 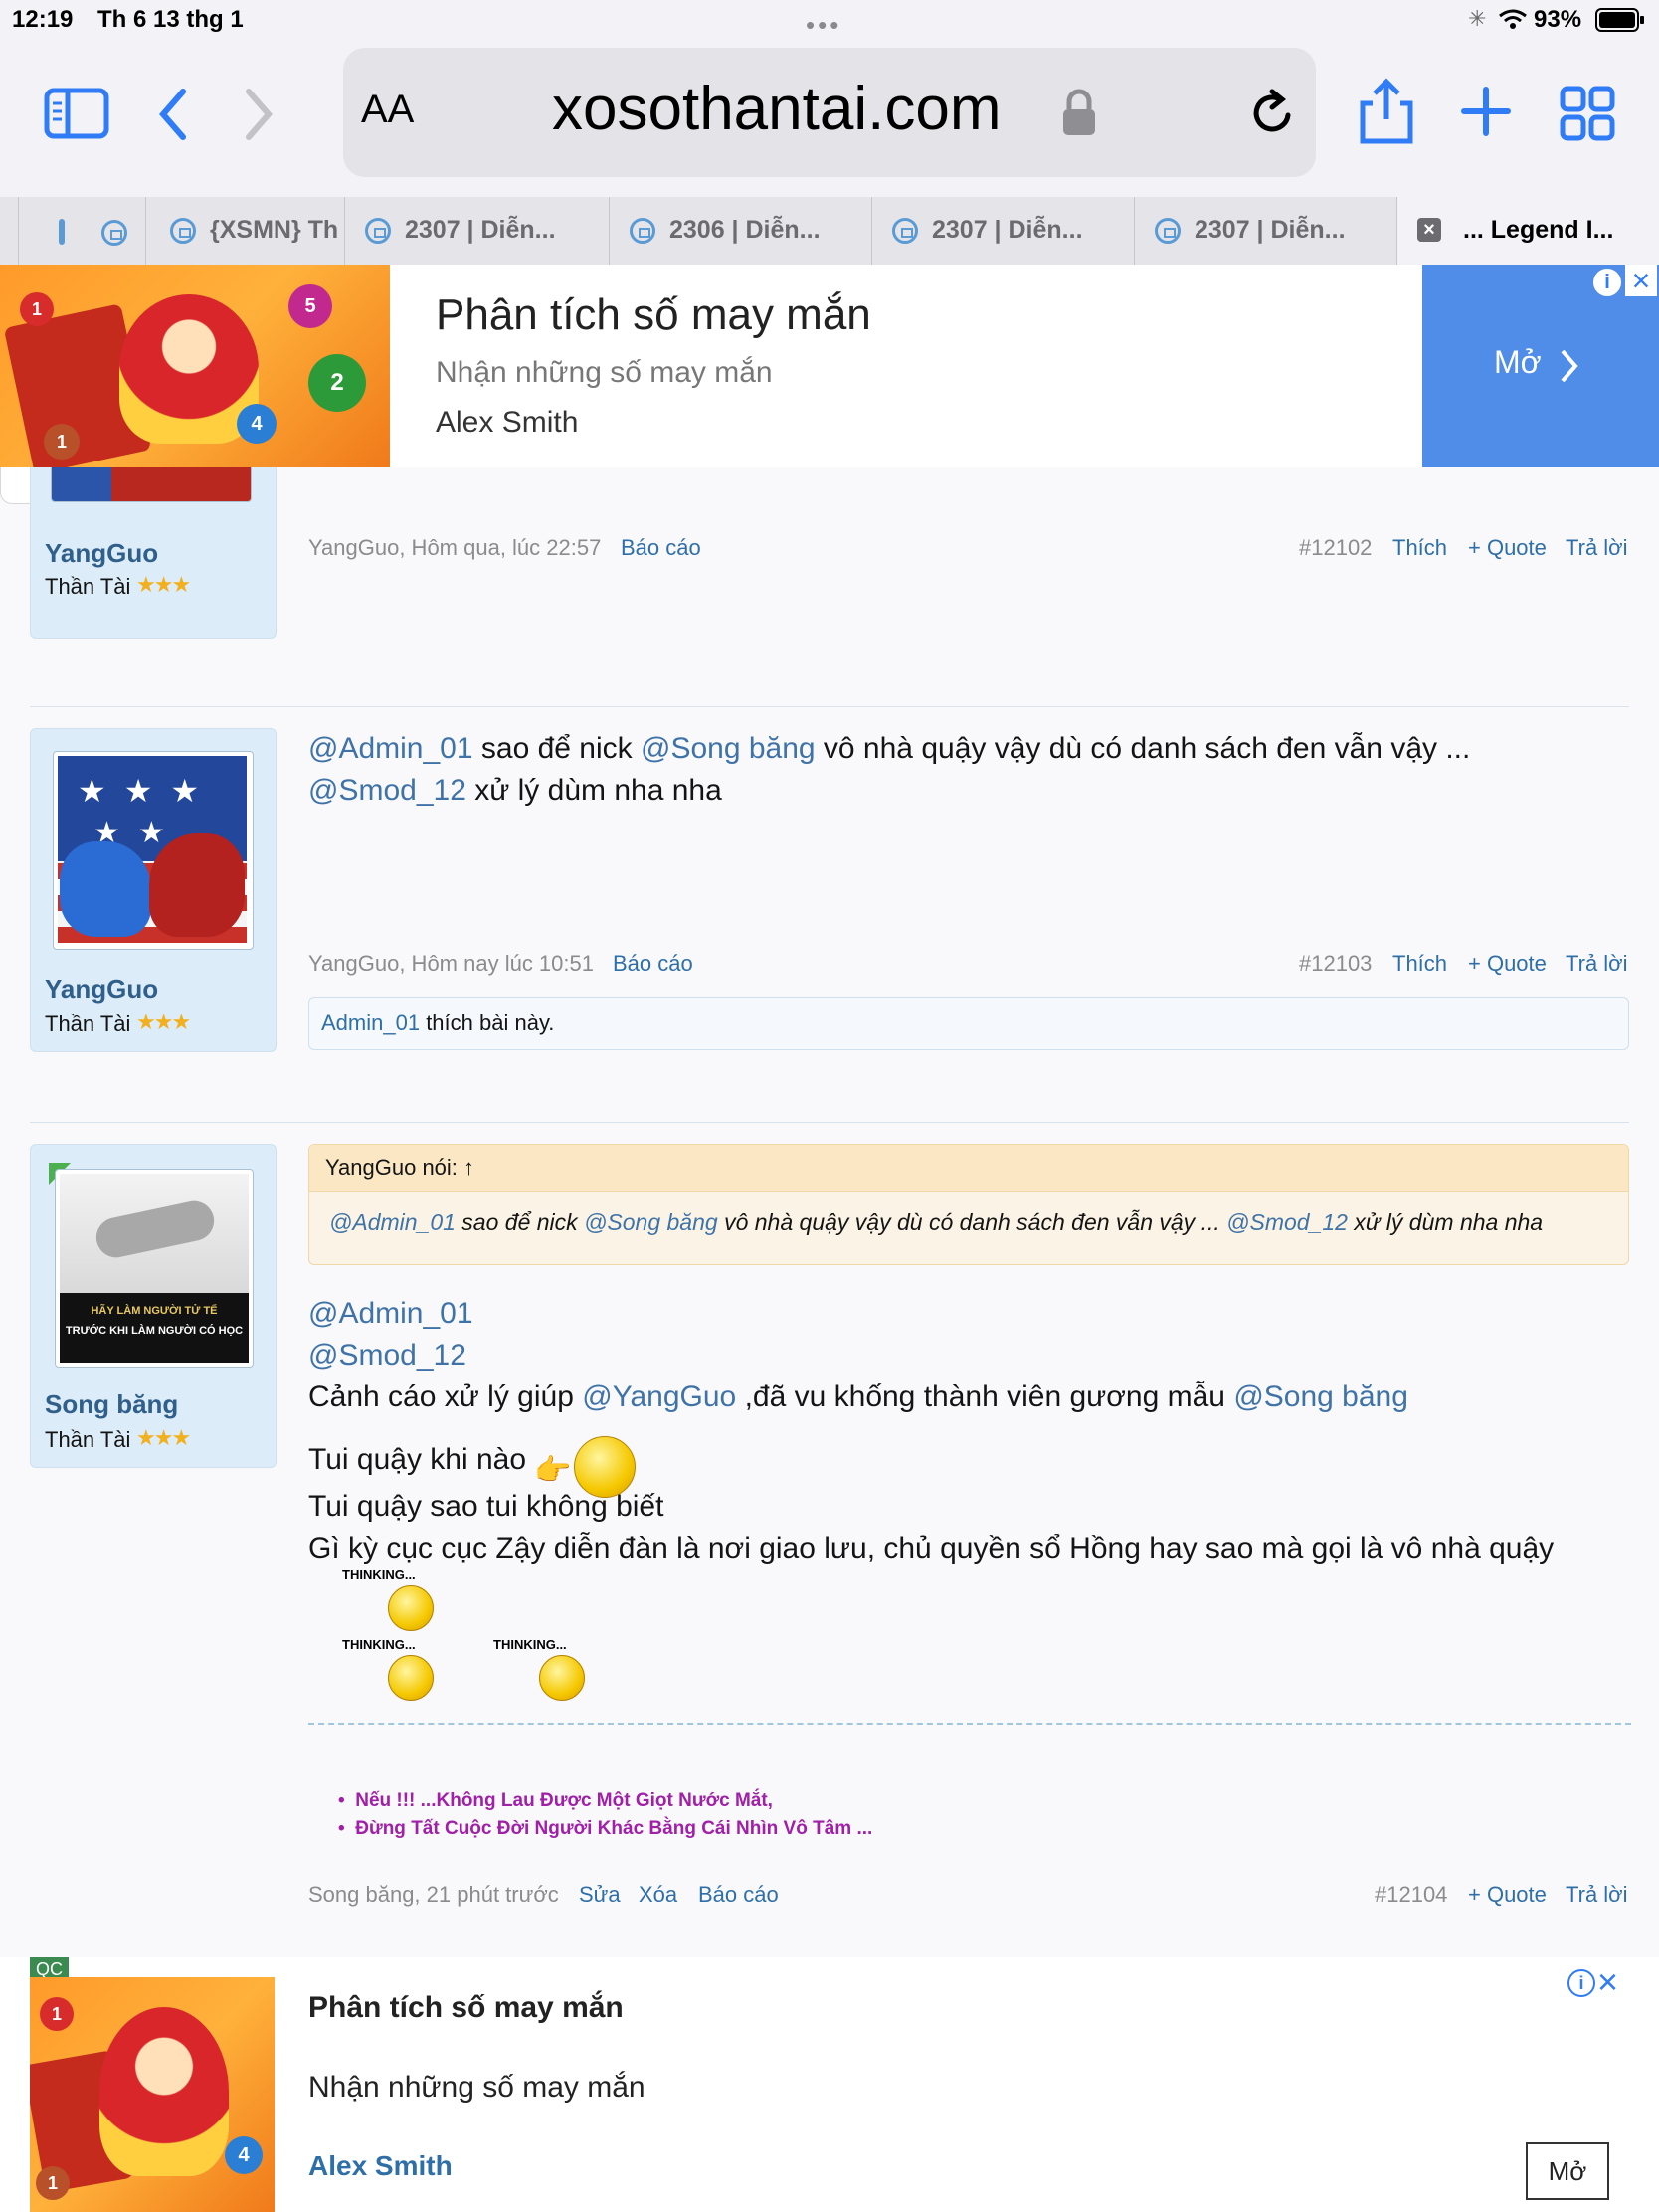 I want to click on message-text: Tui quậy khi nào, so click(x=417, y=1459).